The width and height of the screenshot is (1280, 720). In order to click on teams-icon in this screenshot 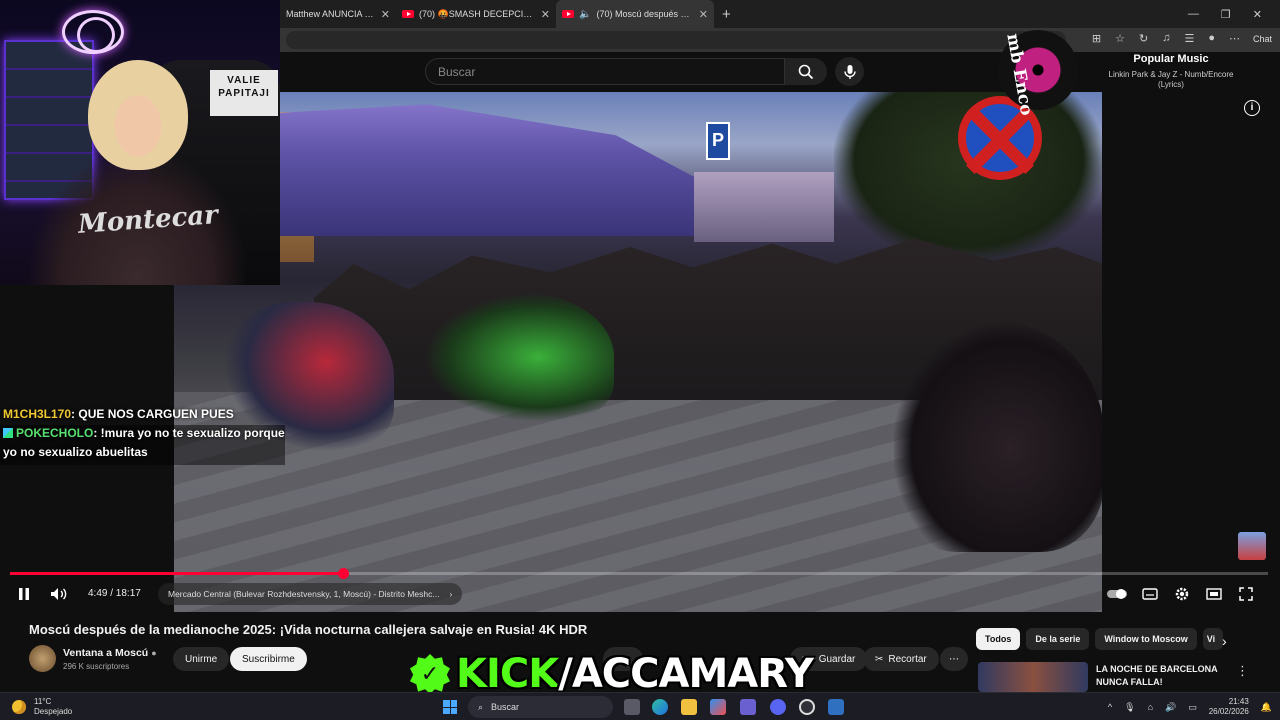, I will do `click(748, 707)`.